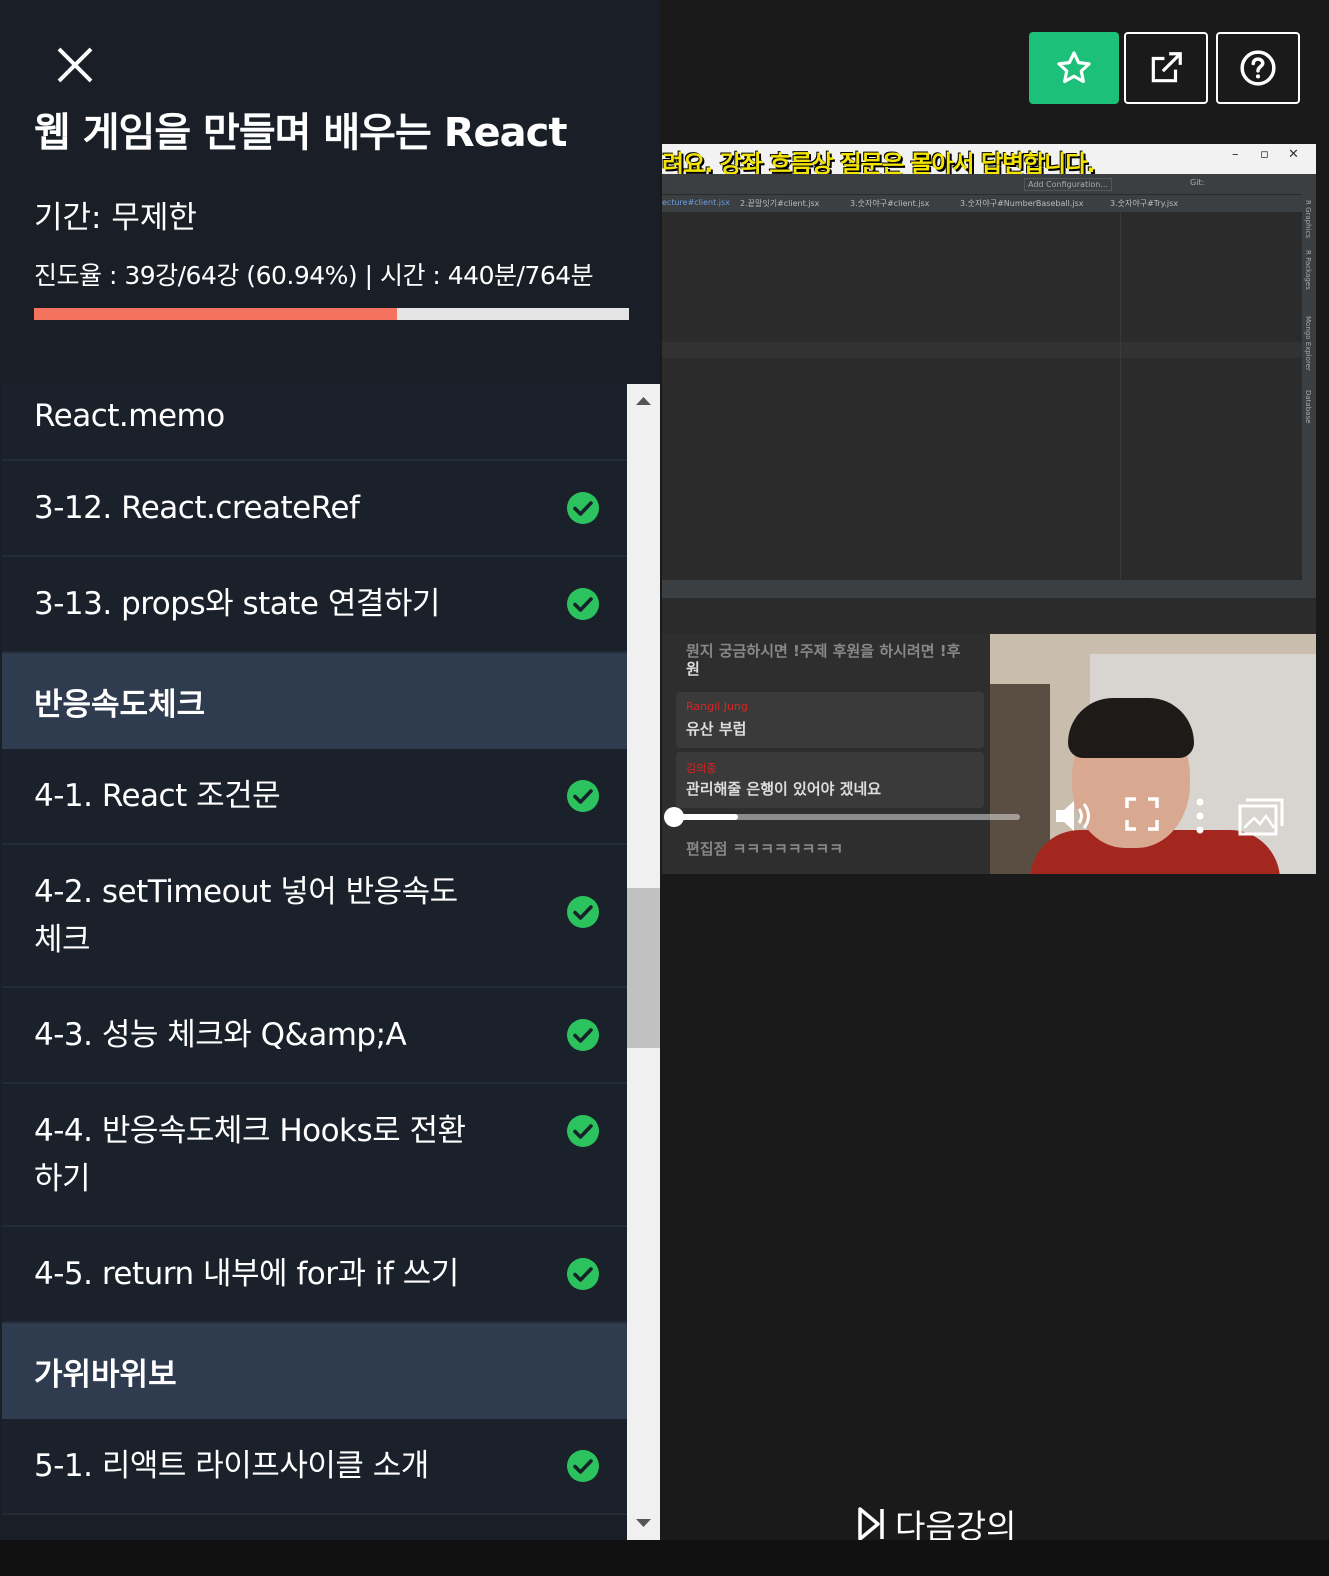 This screenshot has width=1329, height=1576. What do you see at coordinates (696, 202) in the screenshot?
I see `ide-tab: ecture#client.jsx` at bounding box center [696, 202].